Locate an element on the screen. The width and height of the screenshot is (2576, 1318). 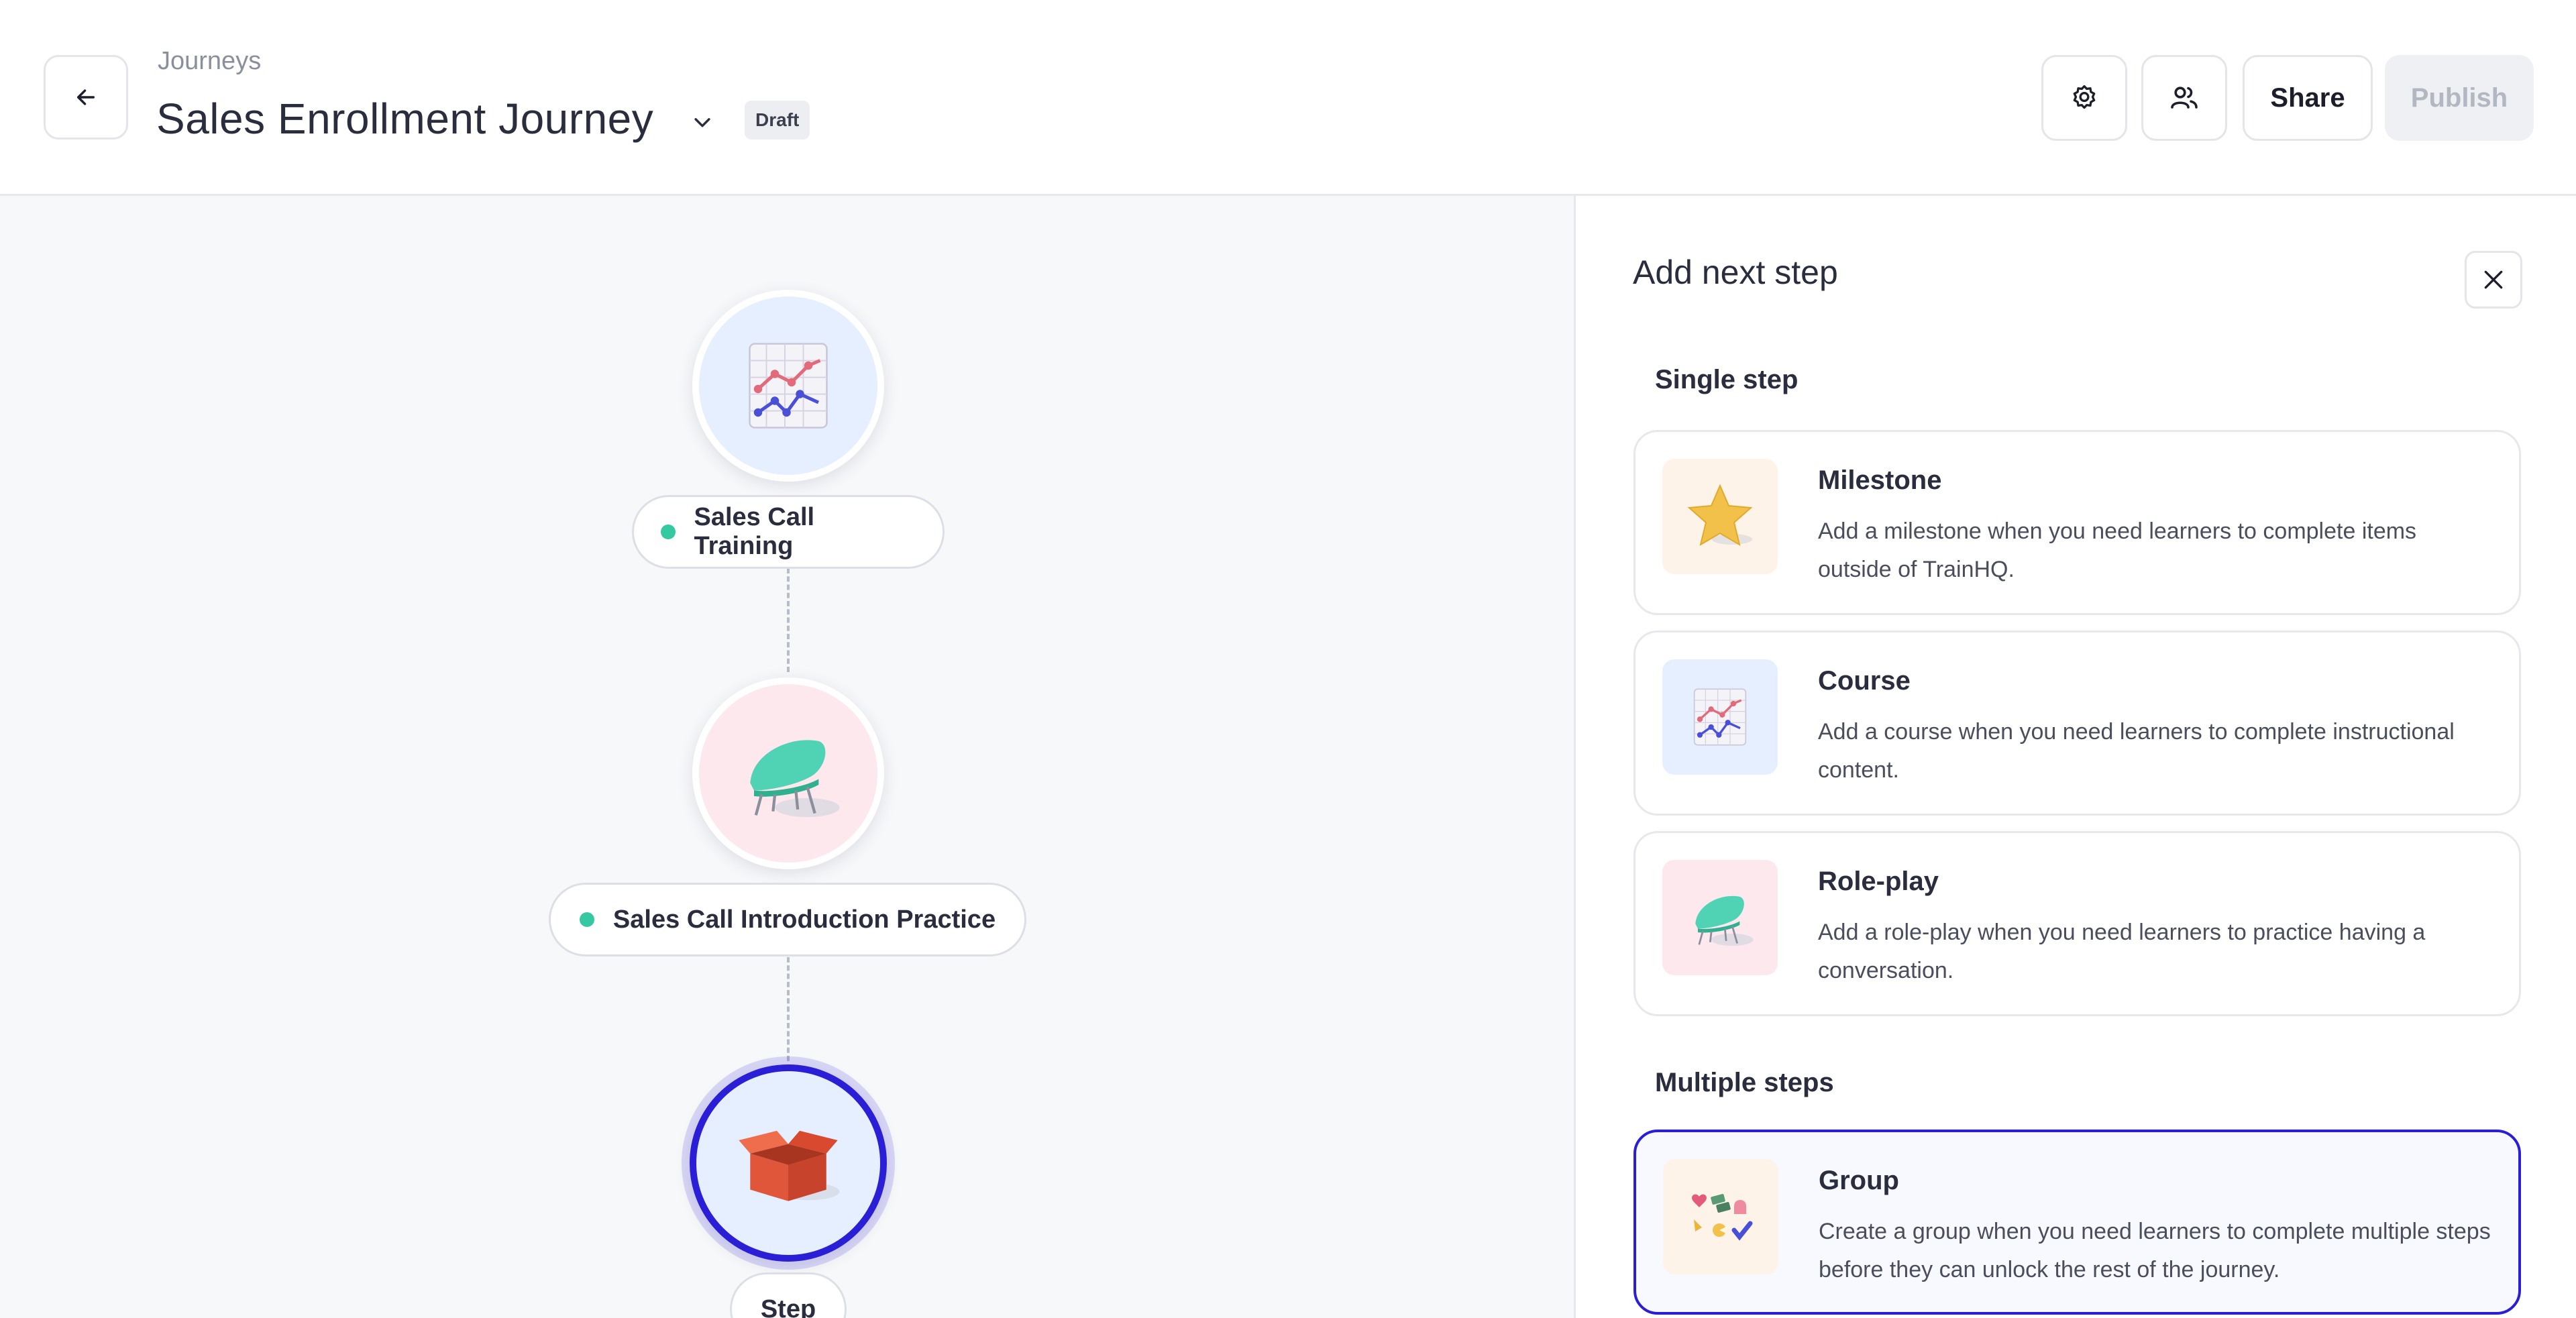
group-icon is located at coordinates (1720, 1216).